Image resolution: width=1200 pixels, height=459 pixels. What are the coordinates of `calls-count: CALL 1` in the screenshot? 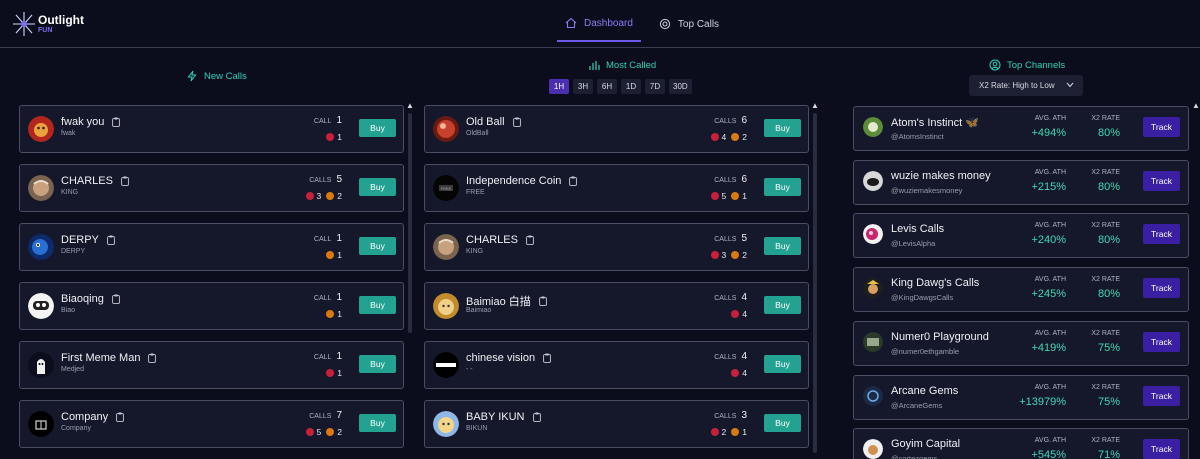 It's located at (328, 120).